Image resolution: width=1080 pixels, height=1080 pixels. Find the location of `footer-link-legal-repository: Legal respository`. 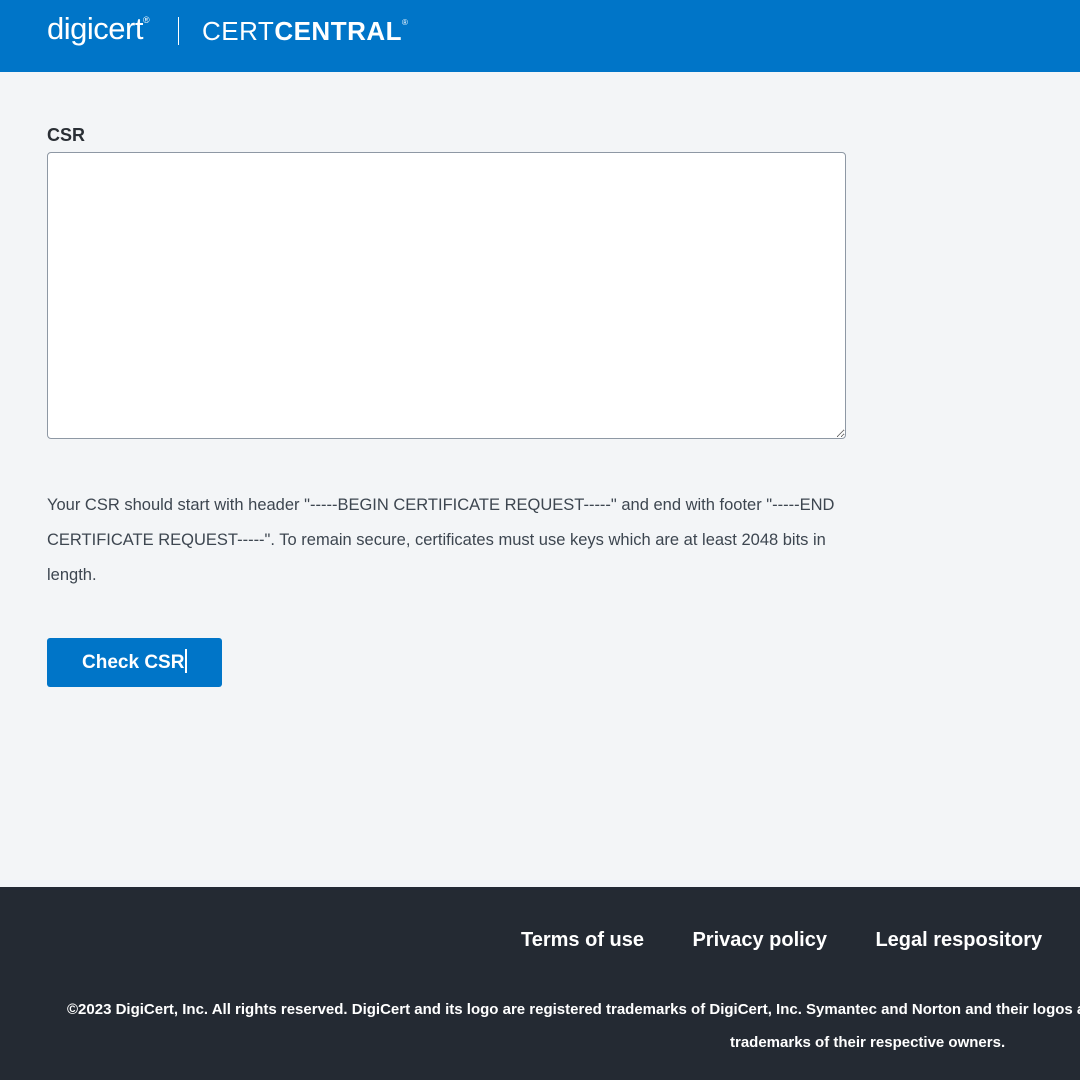

footer-link-legal-repository: Legal respository is located at coordinates (958, 940).